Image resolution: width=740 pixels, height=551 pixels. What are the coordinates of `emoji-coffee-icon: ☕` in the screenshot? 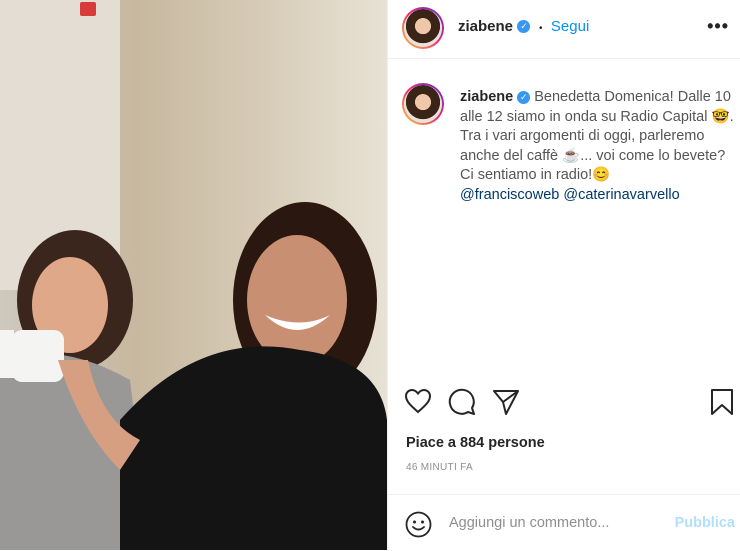 It's located at (571, 155).